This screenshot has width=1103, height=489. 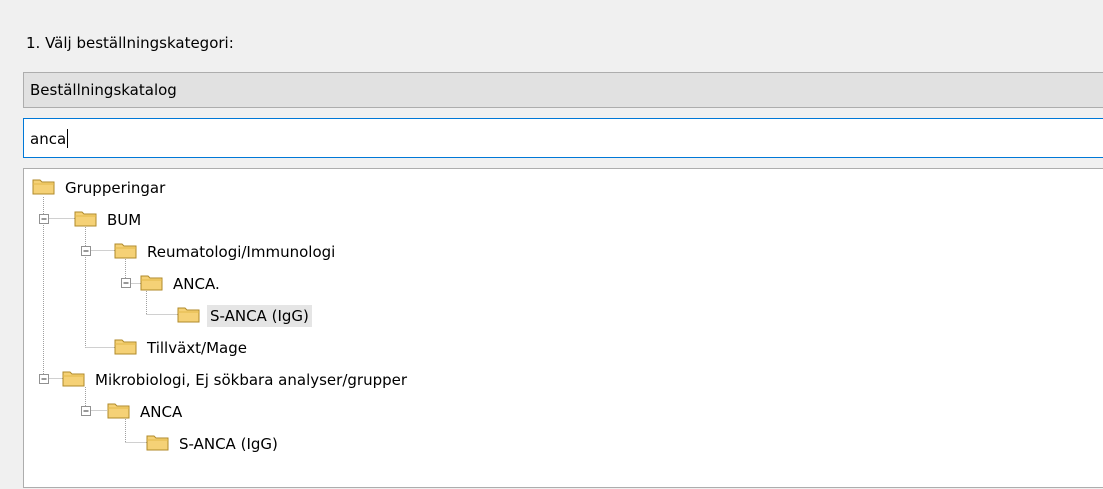 I want to click on category-dropdown: Beställningskatalog, so click(x=563, y=90).